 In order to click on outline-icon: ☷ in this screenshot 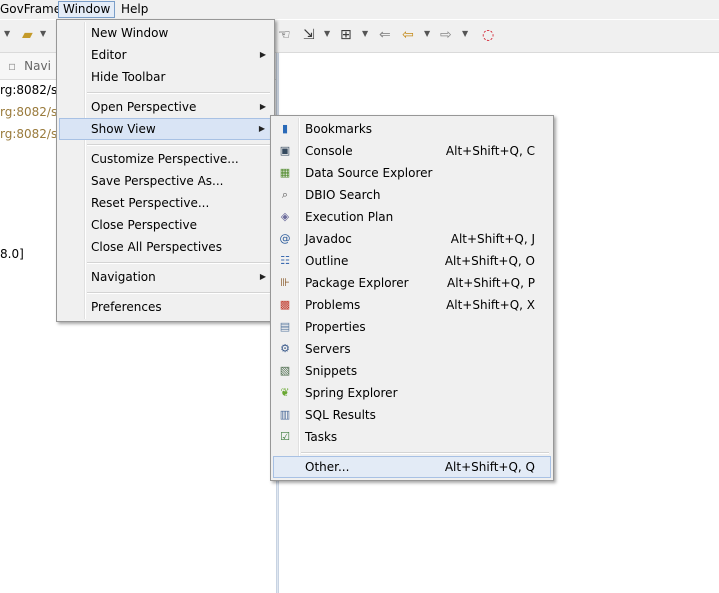, I will do `click(285, 260)`.